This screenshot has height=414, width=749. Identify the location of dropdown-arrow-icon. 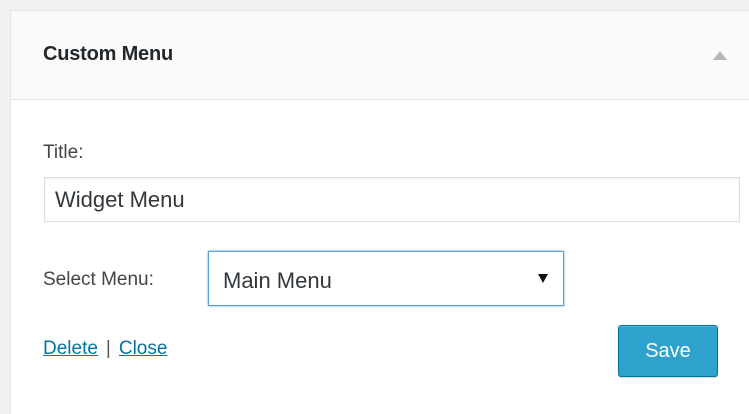
(543, 278).